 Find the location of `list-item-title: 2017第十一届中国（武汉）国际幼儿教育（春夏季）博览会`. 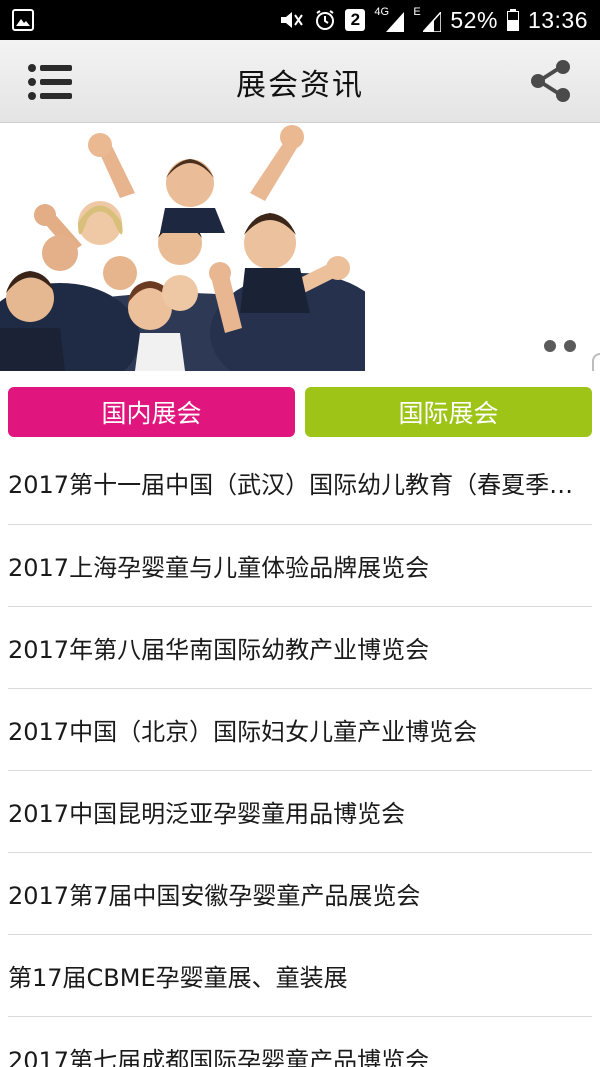

list-item-title: 2017第十一届中国（武汉）国际幼儿教育（春夏季）博览会 is located at coordinates (300, 485).